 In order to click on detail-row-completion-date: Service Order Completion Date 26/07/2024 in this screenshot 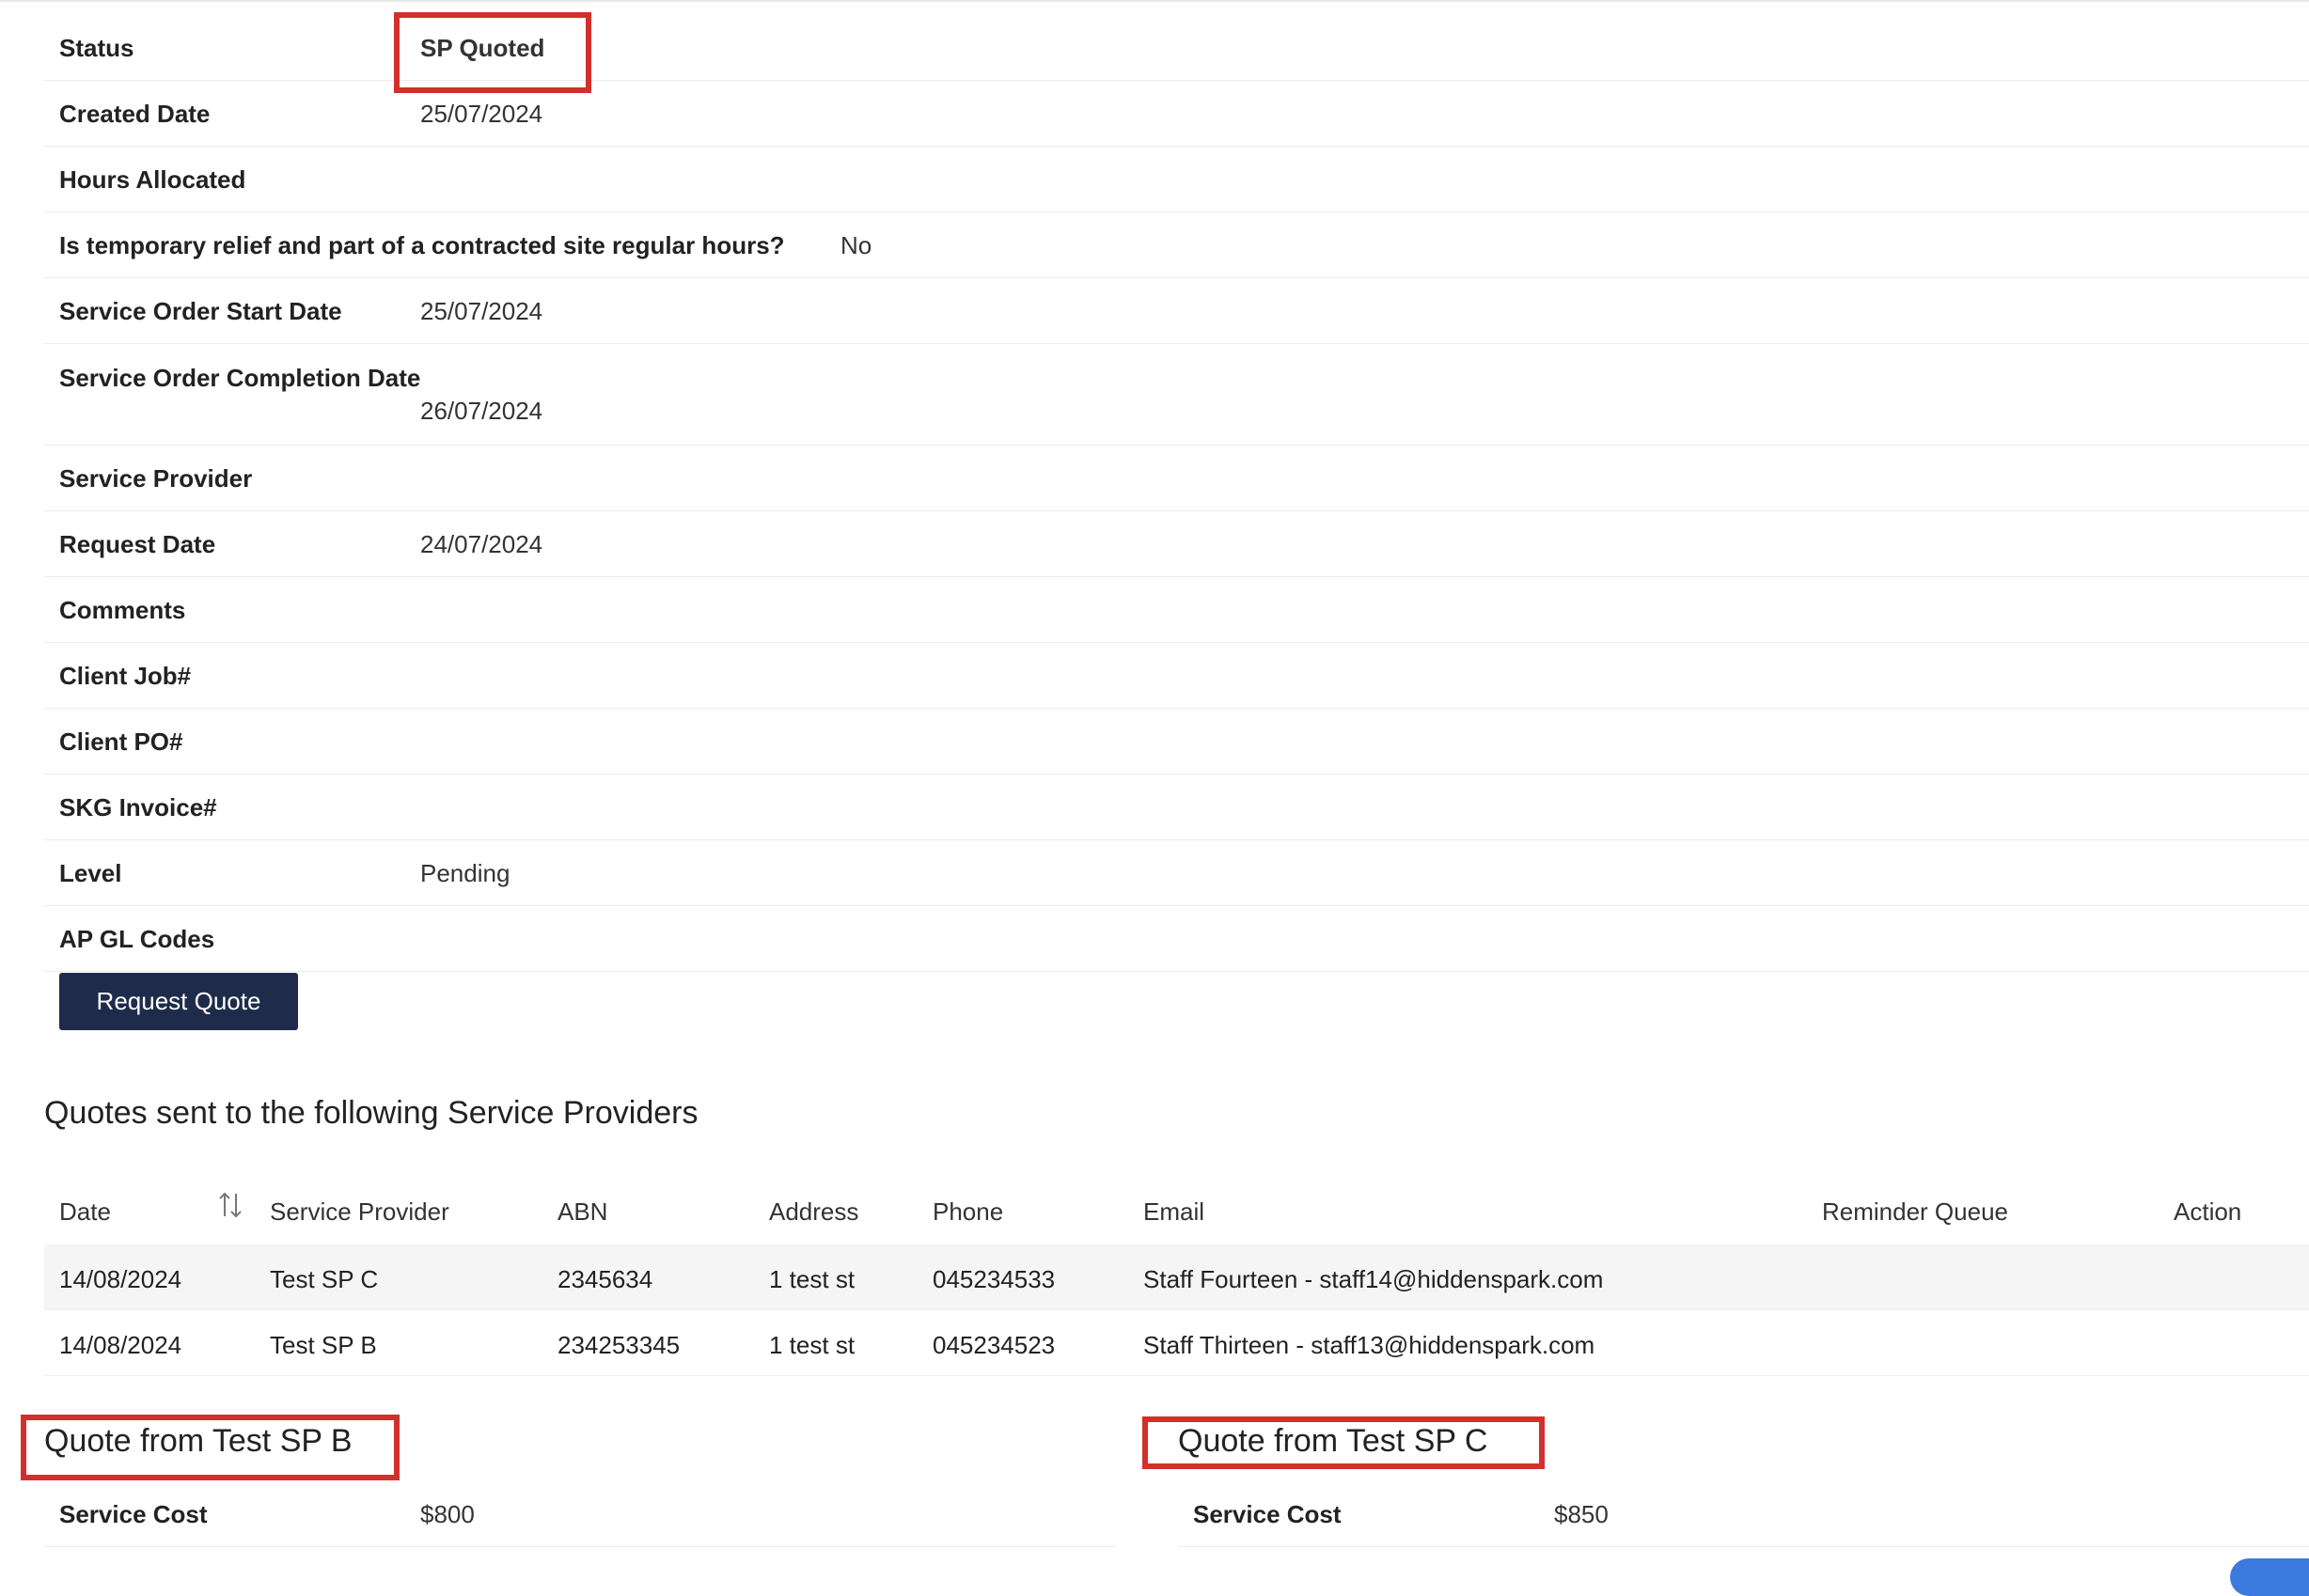, I will do `click(1176, 395)`.